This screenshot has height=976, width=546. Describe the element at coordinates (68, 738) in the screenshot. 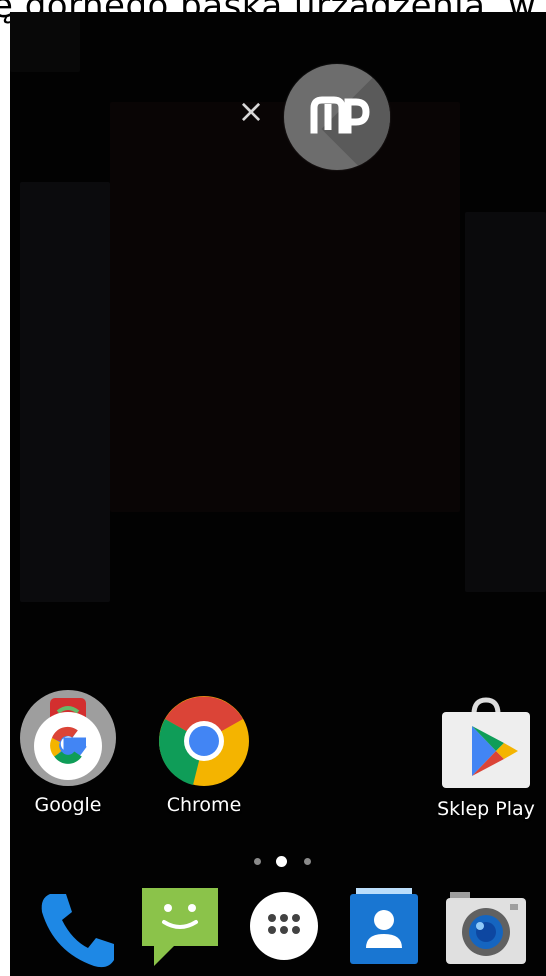

I see `google-folder-icon` at that location.